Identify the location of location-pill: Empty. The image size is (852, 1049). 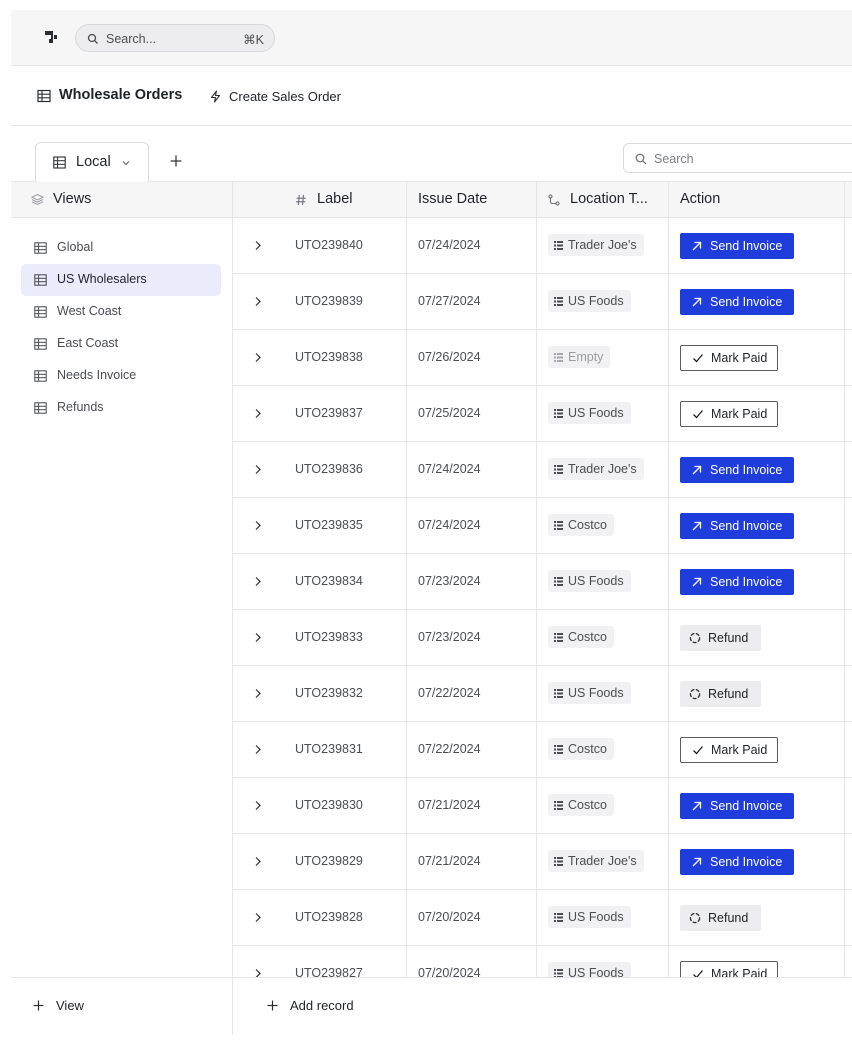
(579, 357).